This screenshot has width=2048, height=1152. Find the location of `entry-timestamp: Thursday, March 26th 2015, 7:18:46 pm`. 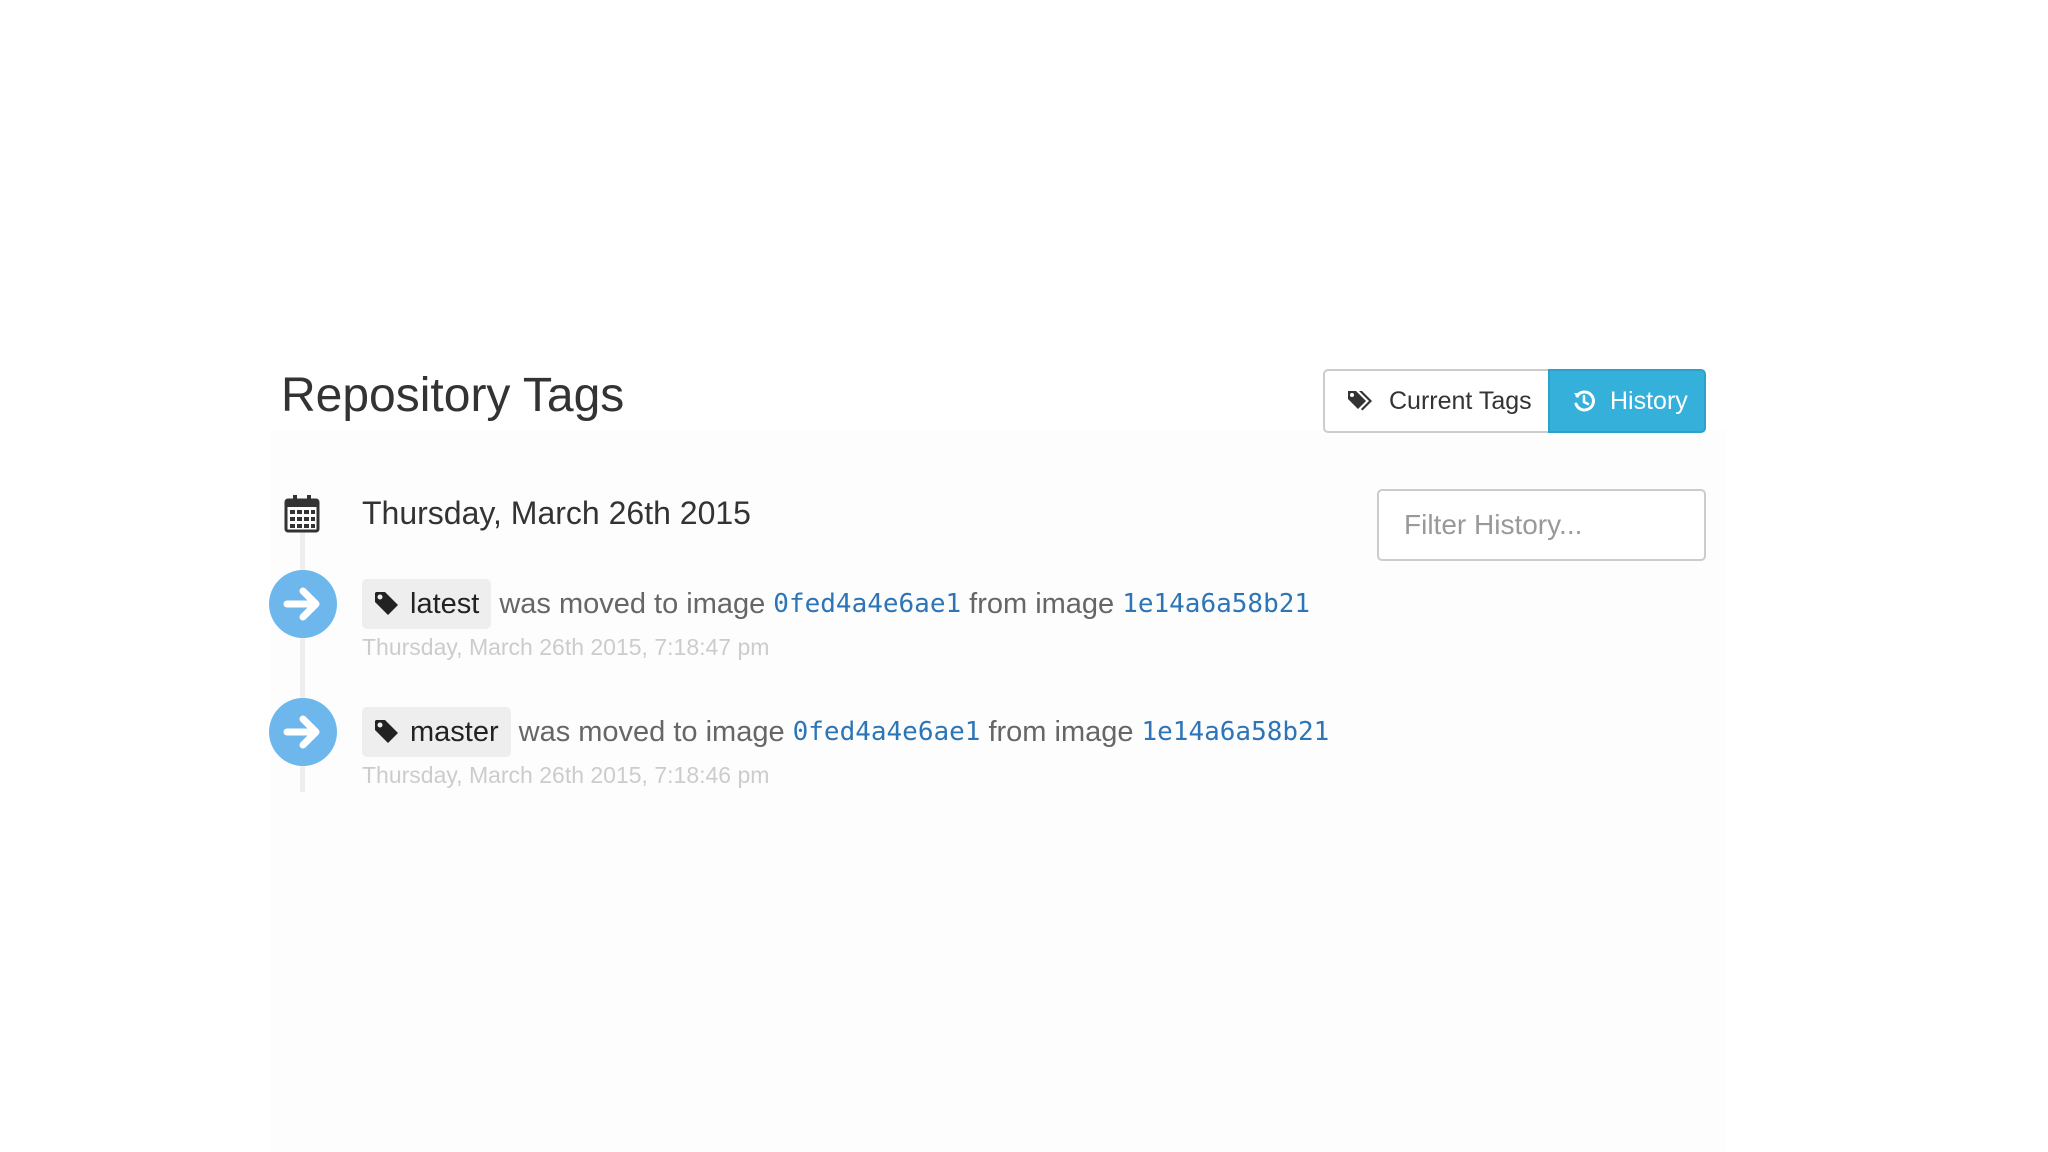

entry-timestamp: Thursday, March 26th 2015, 7:18:46 pm is located at coordinates (566, 775).